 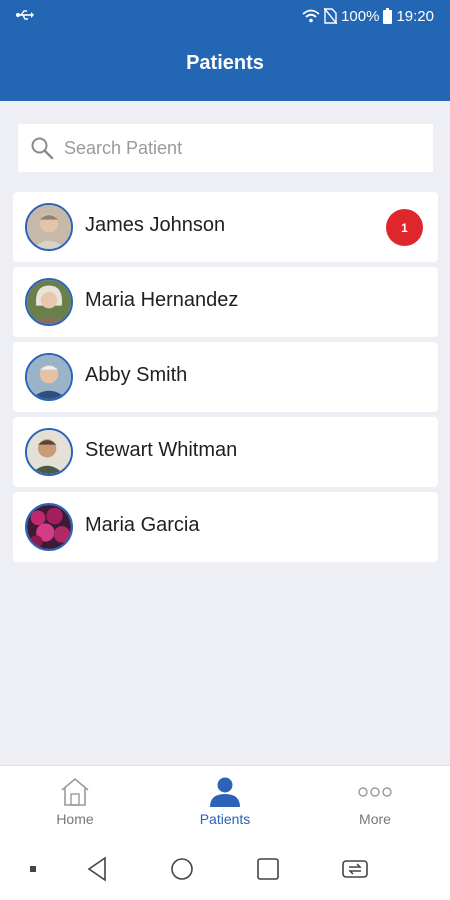 What do you see at coordinates (311, 16) in the screenshot?
I see `wifi-icon` at bounding box center [311, 16].